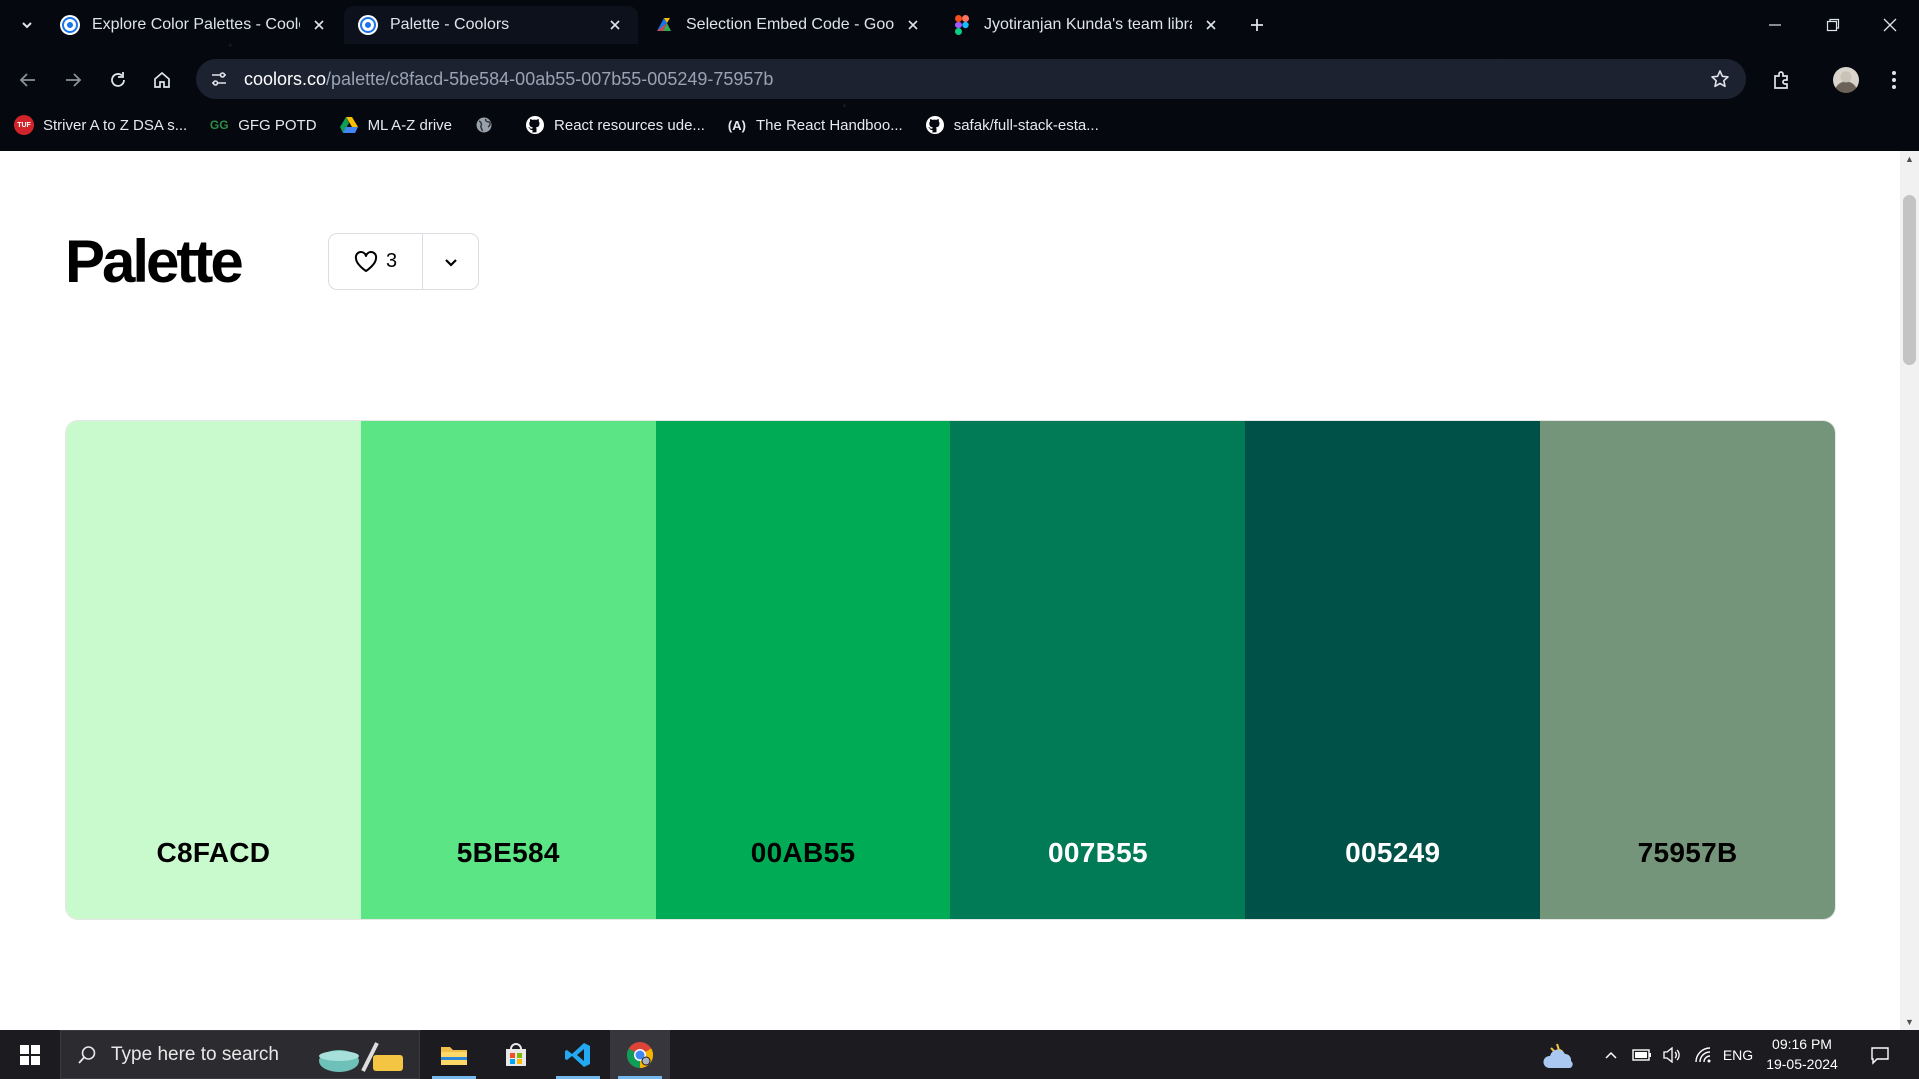 The width and height of the screenshot is (1919, 1079). Describe the element at coordinates (535, 125) in the screenshot. I see `github-icon` at that location.